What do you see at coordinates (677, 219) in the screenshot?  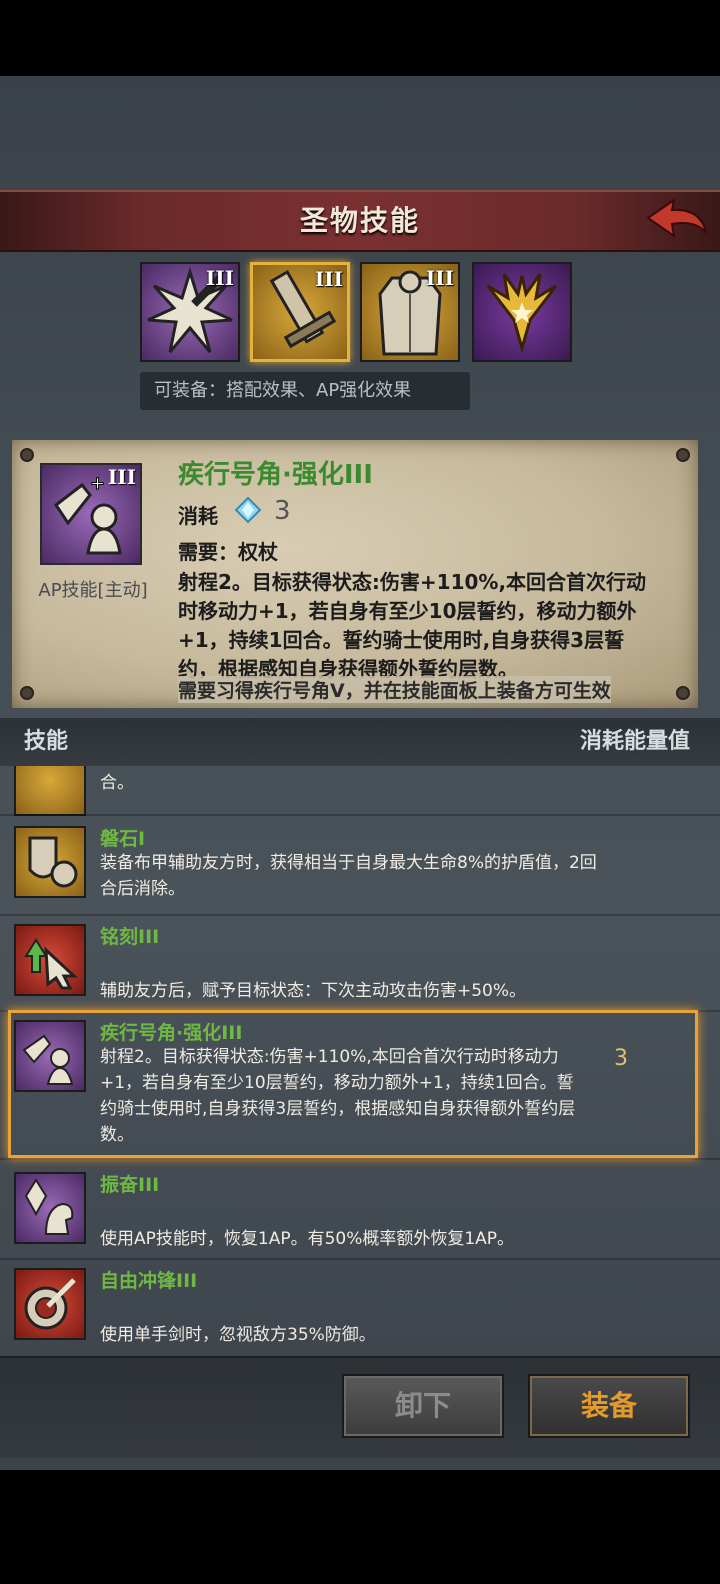 I see `back-arrow-icon` at bounding box center [677, 219].